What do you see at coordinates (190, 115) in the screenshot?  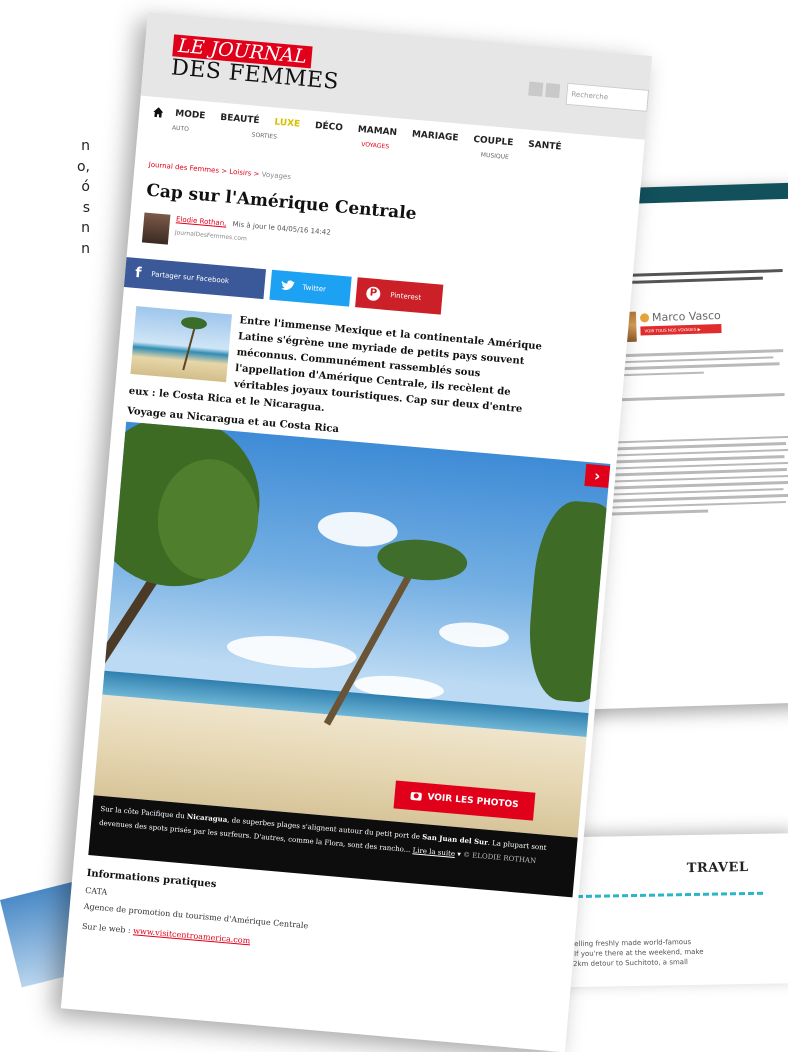 I see `nav-item-mode: MODE` at bounding box center [190, 115].